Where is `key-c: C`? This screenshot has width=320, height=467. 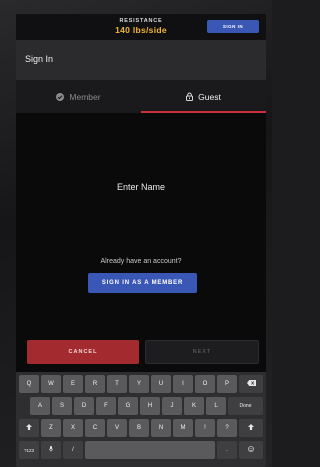
key-c: C is located at coordinates (95, 428).